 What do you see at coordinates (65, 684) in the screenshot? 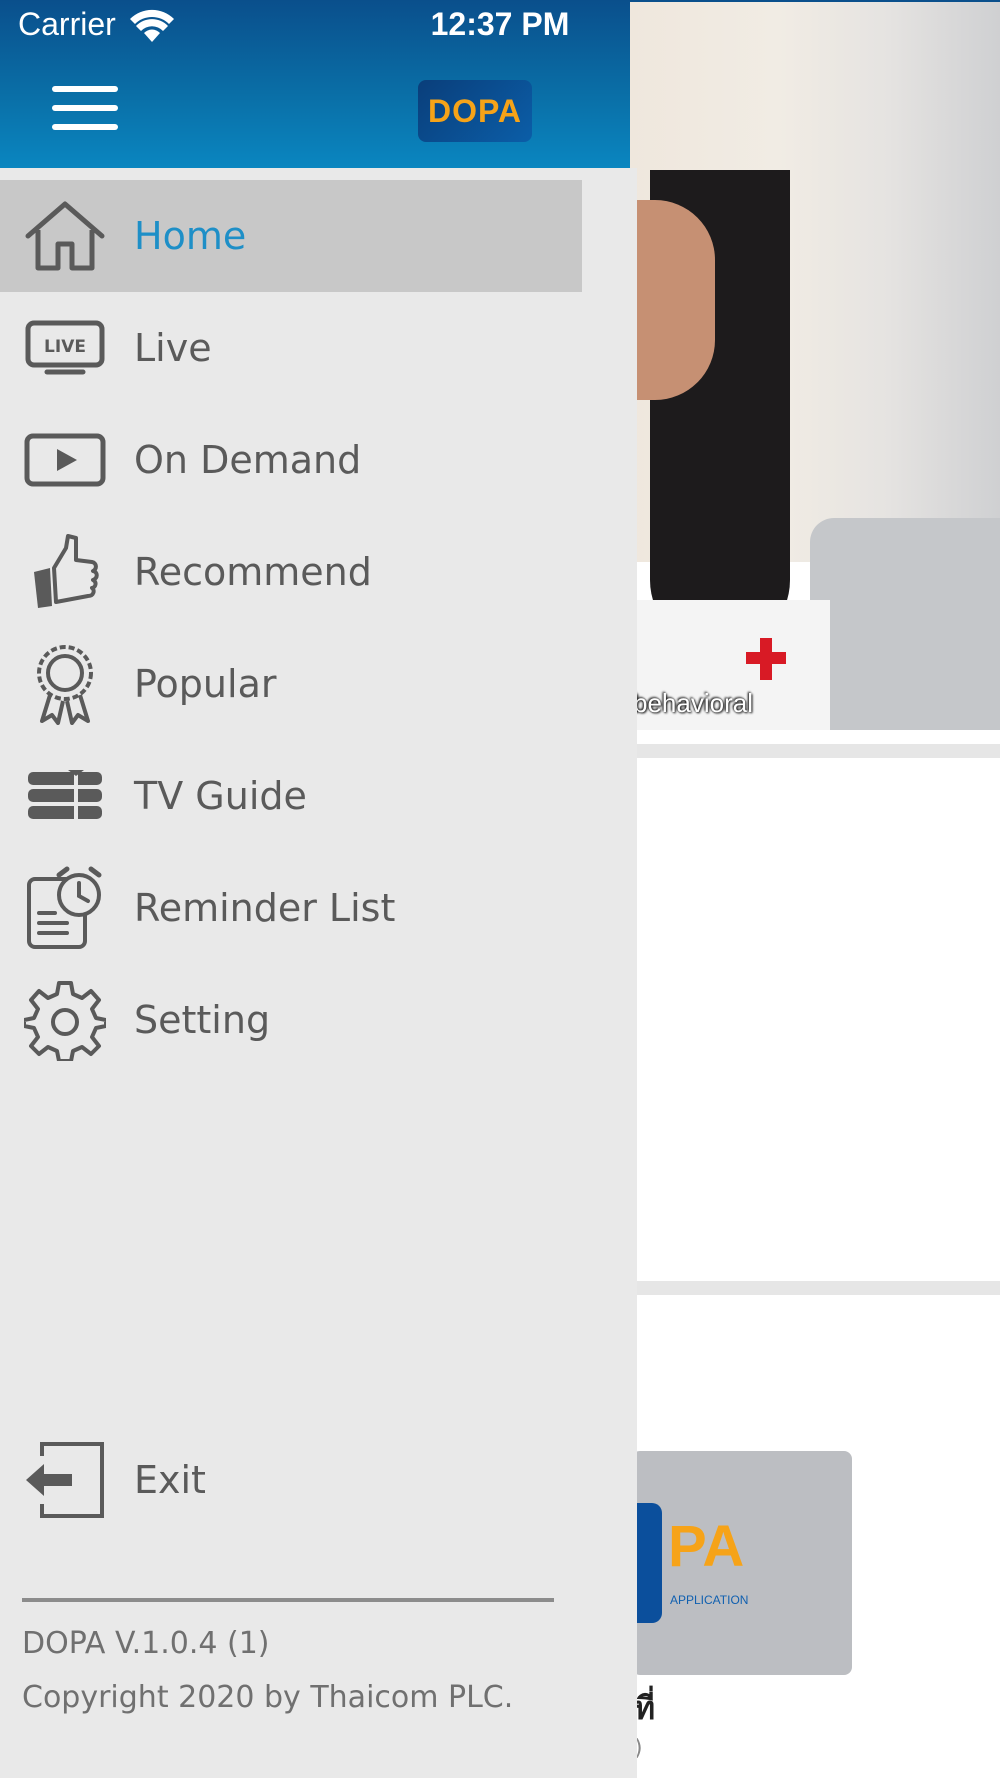
I see `award-ribbon-icon` at bounding box center [65, 684].